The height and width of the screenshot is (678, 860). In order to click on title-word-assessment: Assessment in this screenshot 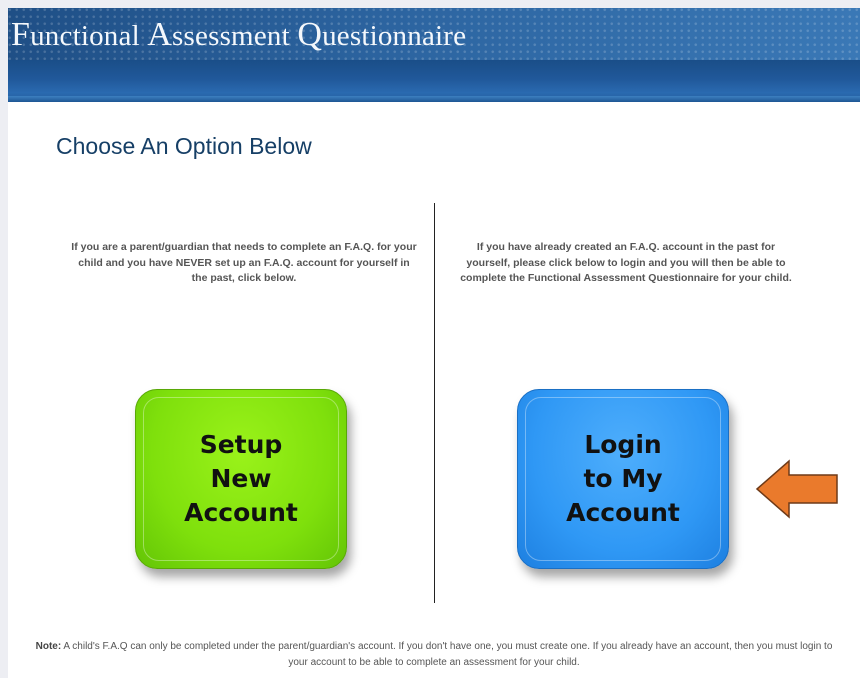, I will do `click(218, 34)`.